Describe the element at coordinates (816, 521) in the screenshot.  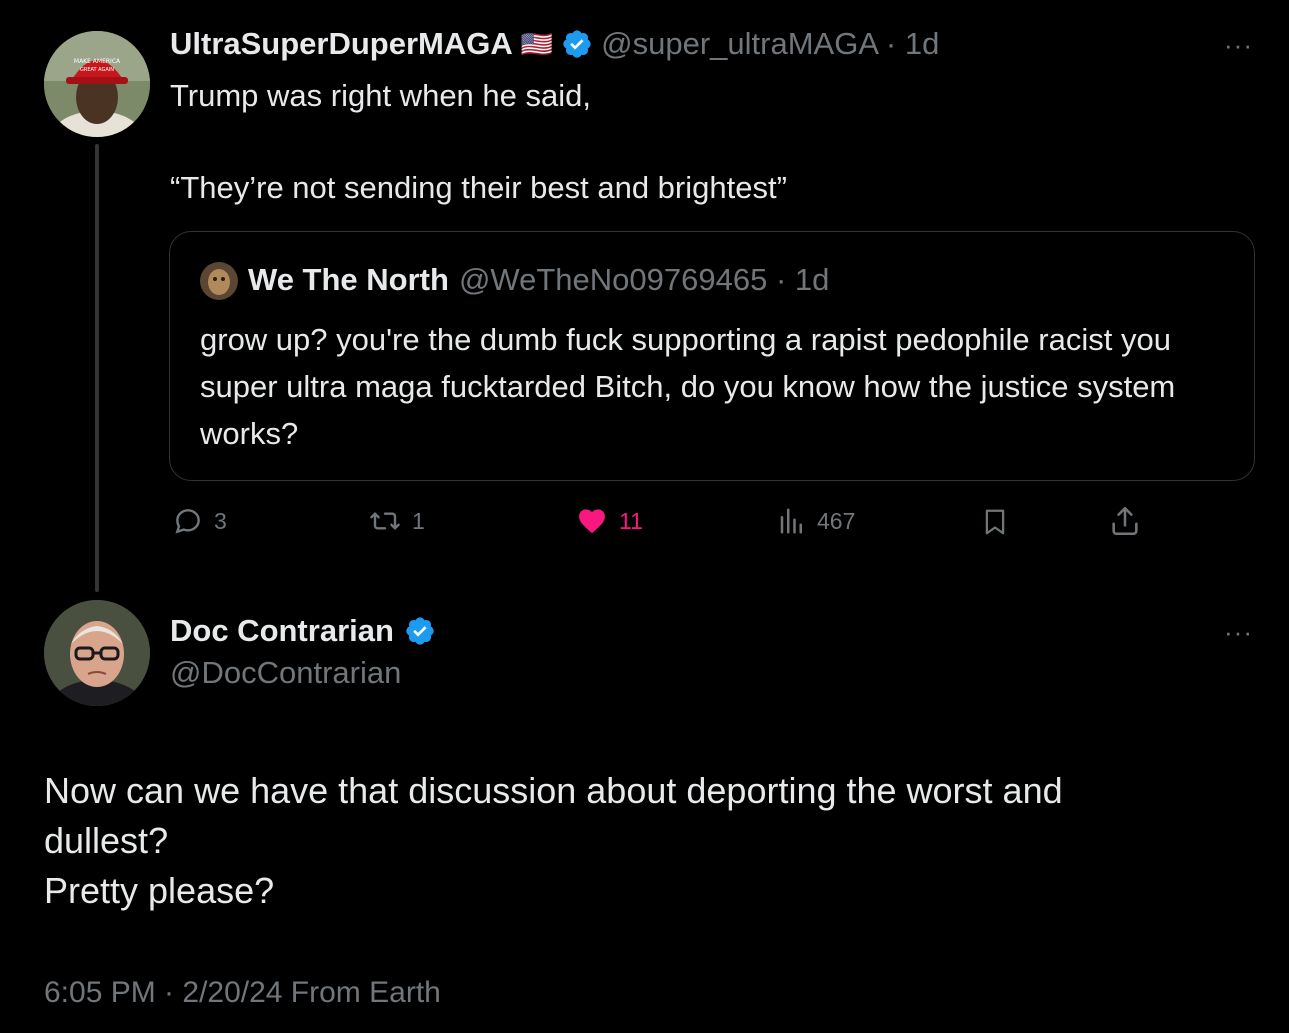
I see `views-button: 467` at that location.